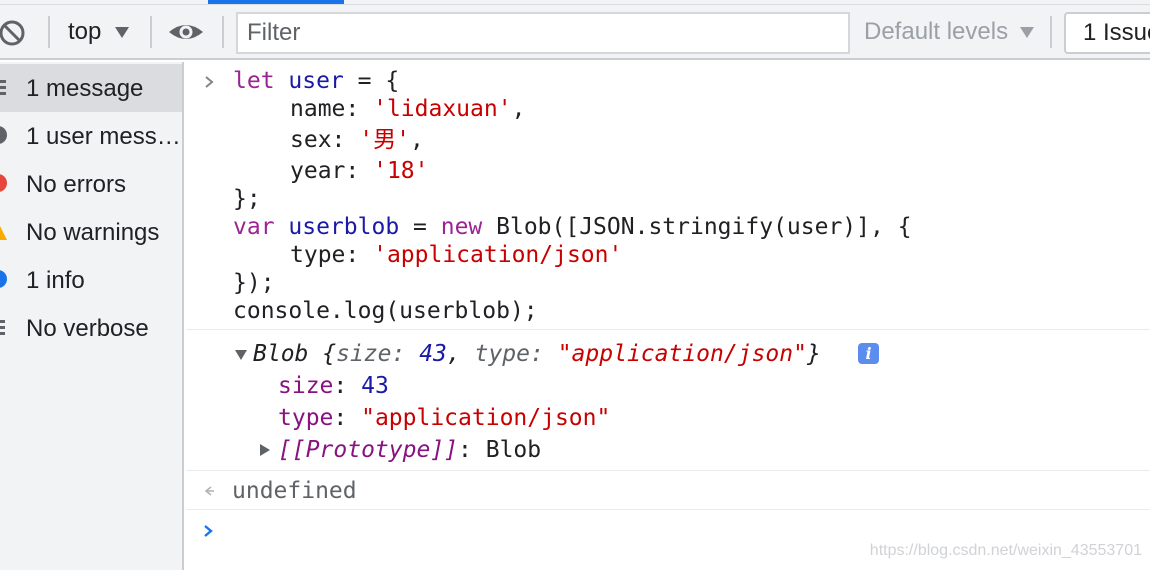 The width and height of the screenshot is (1150, 570). I want to click on info-icon: i, so click(868, 353).